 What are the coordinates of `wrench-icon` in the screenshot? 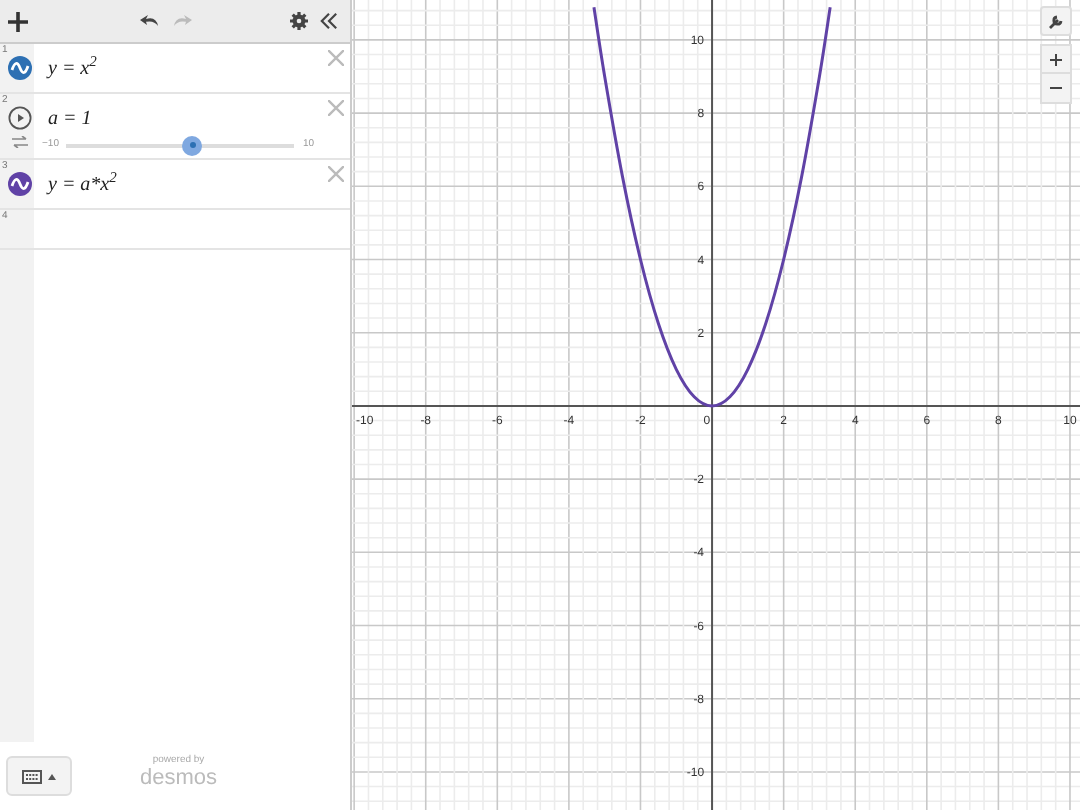 It's located at (1056, 21).